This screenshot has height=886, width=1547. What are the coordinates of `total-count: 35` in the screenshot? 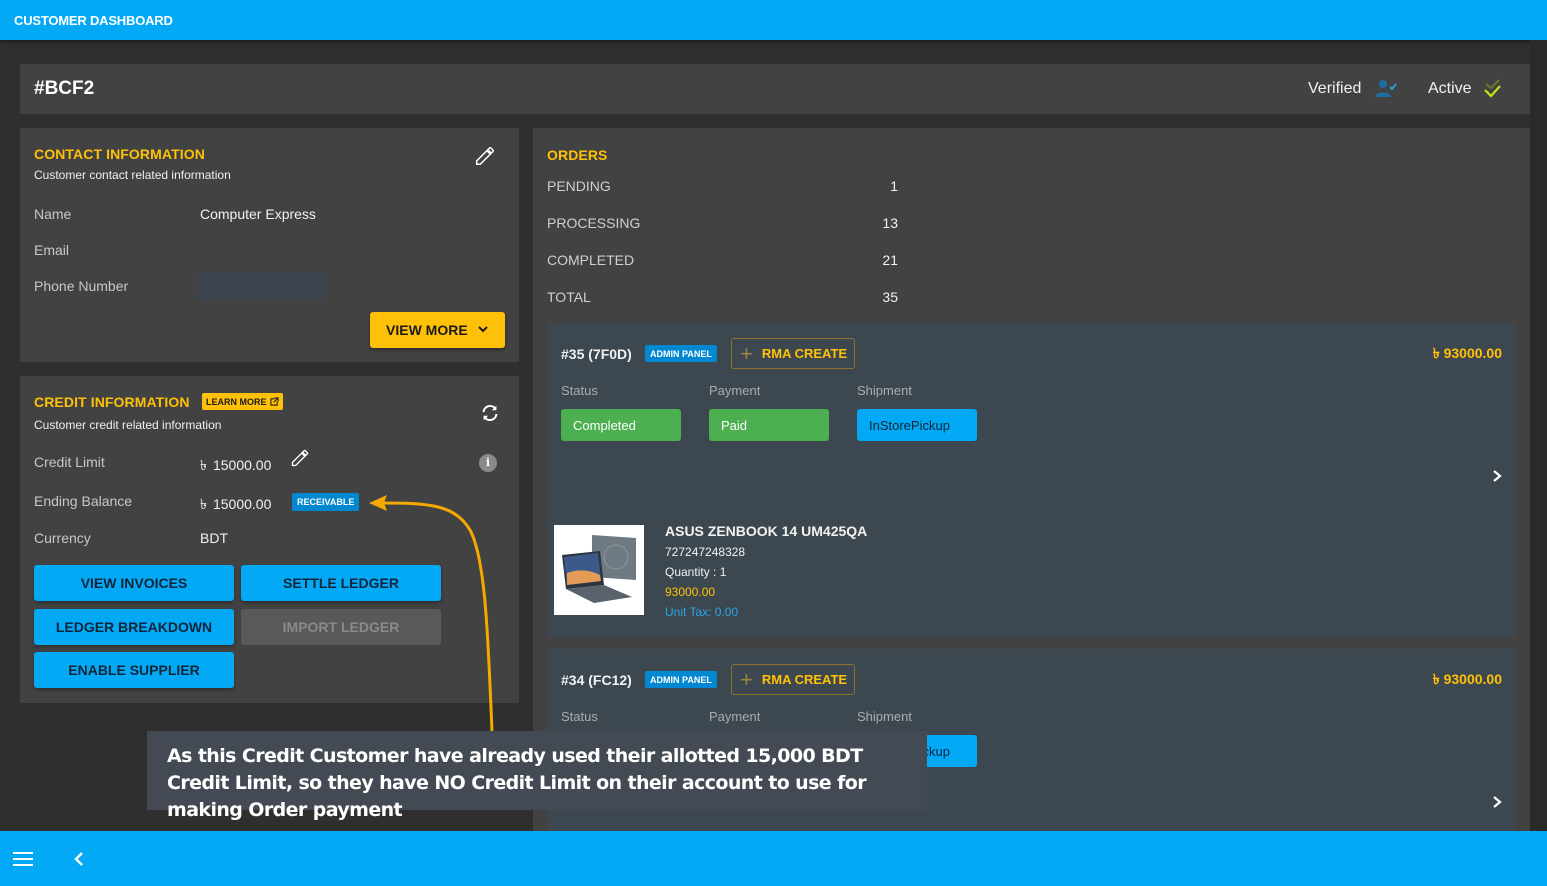 It's located at (890, 297).